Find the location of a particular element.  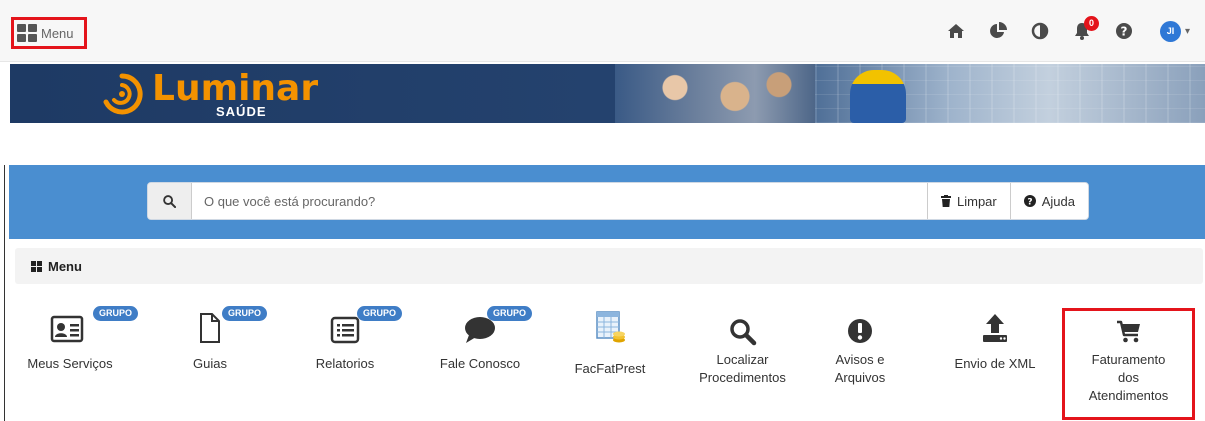

contrast-button is located at coordinates (1040, 31).